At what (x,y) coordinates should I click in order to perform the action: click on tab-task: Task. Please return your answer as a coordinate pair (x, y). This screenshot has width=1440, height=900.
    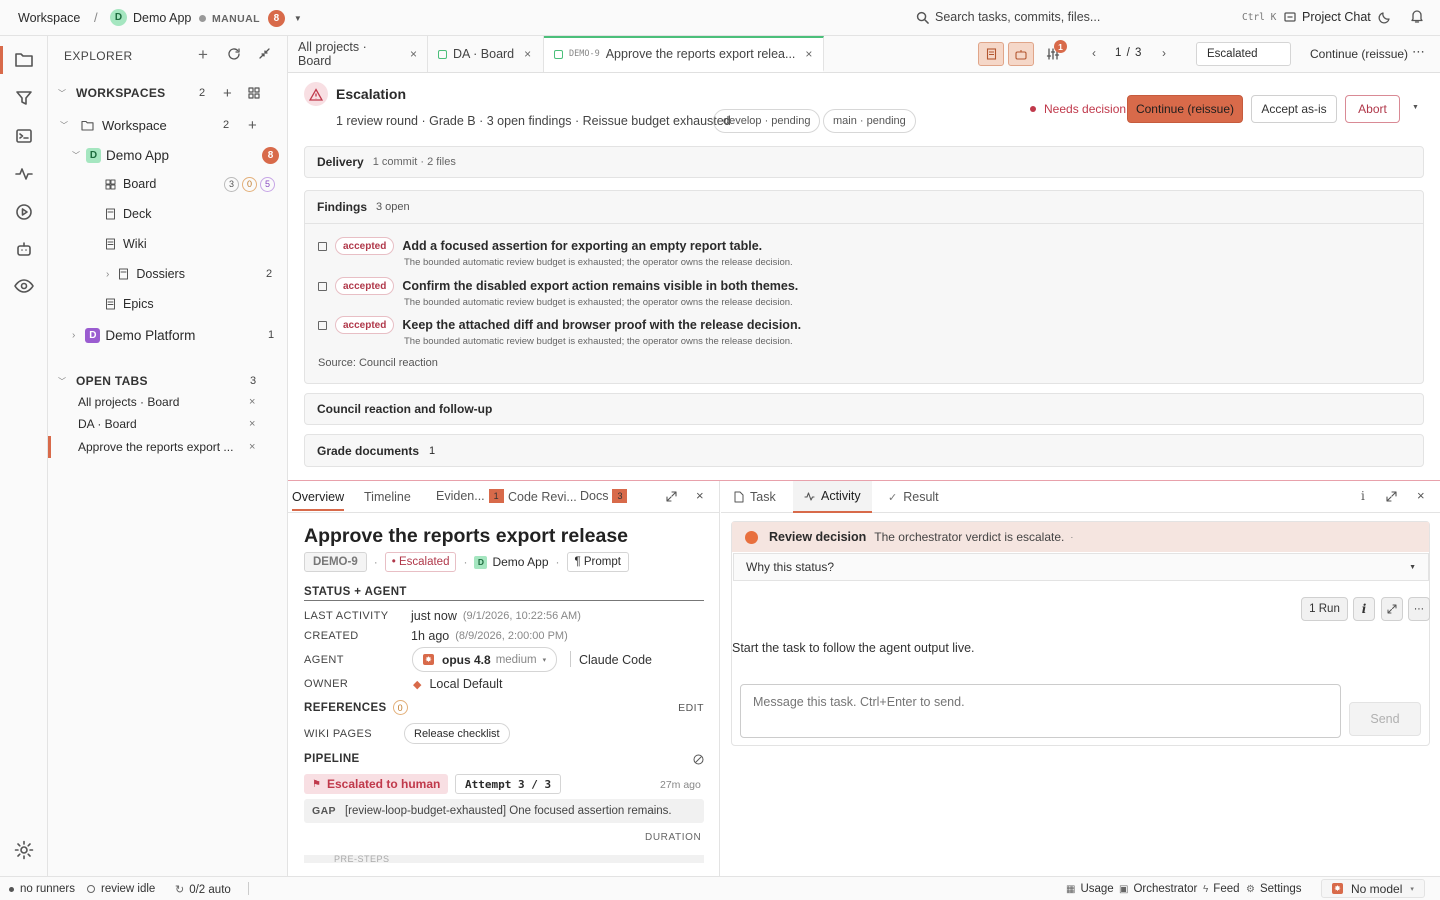
    Looking at the image, I should click on (755, 497).